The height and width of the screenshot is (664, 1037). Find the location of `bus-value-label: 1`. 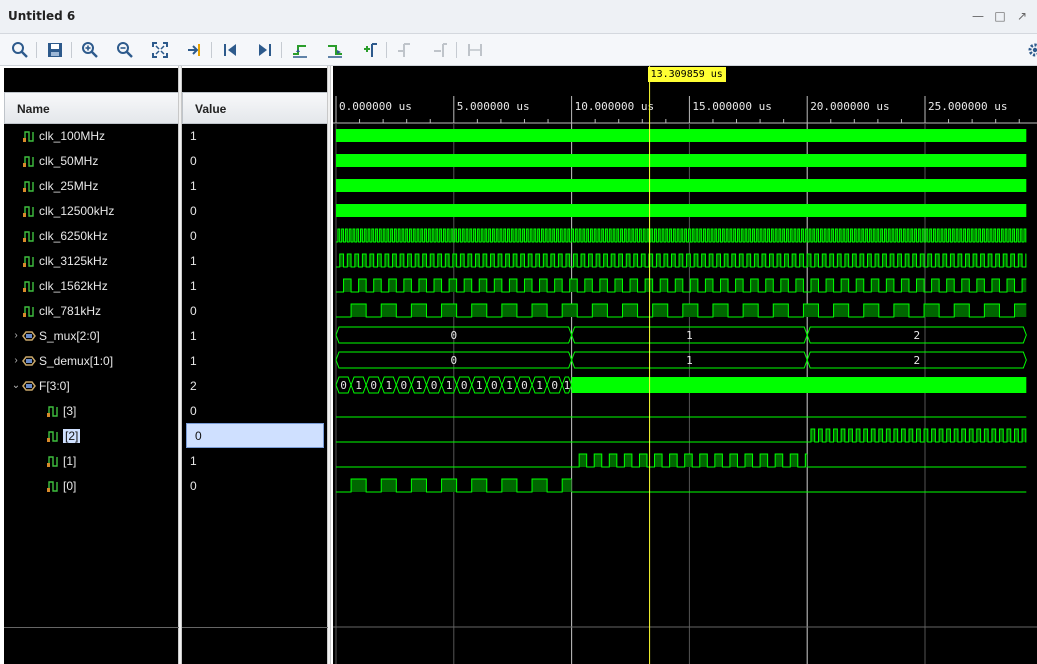

bus-value-label: 1 is located at coordinates (388, 385).